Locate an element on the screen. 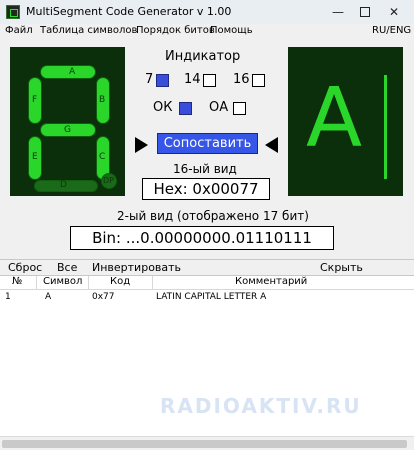  size-7-checkbox is located at coordinates (162, 80).